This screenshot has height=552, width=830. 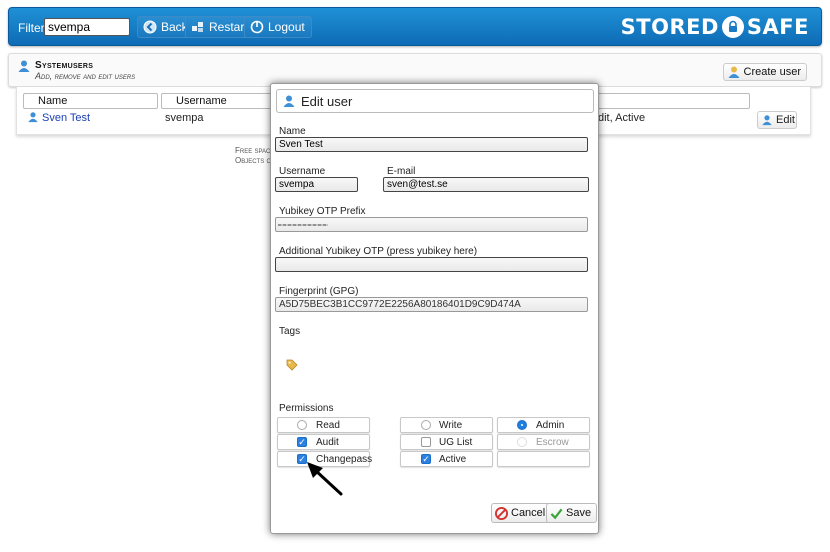 What do you see at coordinates (426, 442) in the screenshot?
I see `uglist-checkbox` at bounding box center [426, 442].